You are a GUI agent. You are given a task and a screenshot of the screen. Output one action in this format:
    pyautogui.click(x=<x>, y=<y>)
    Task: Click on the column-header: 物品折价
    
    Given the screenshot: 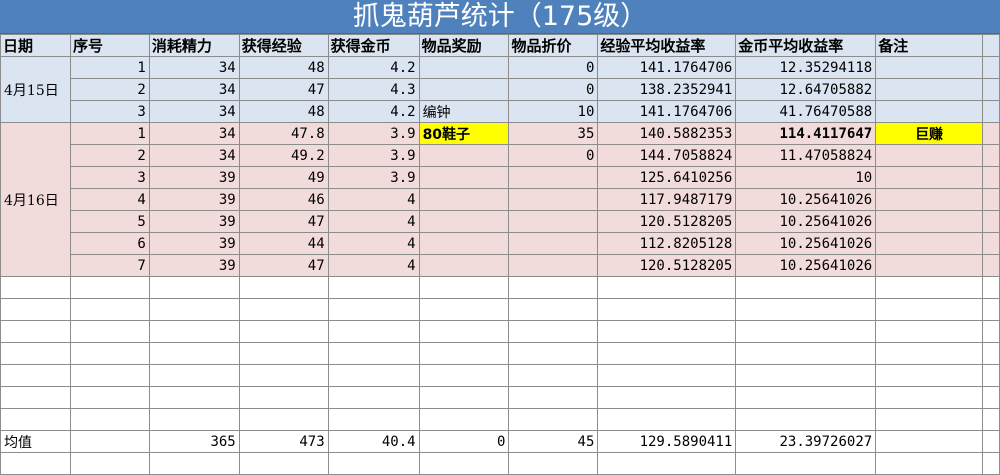 What is the action you would take?
    pyautogui.click(x=553, y=45)
    